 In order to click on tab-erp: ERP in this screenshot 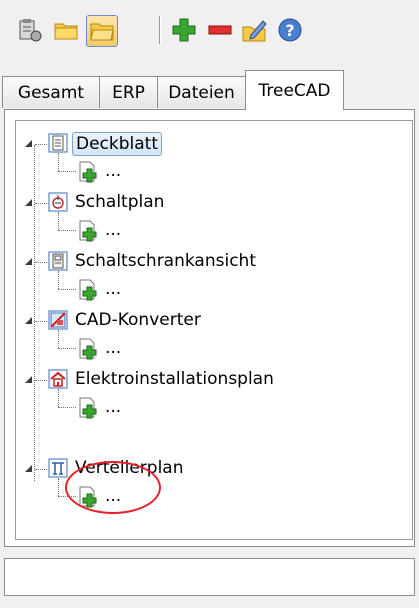, I will do `click(128, 92)`.